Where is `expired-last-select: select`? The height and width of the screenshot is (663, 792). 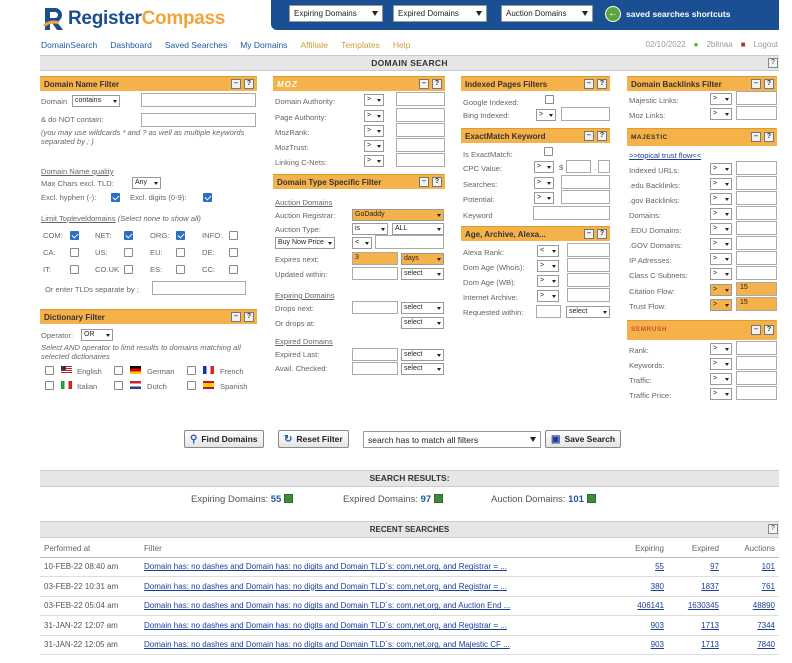
expired-last-select: select is located at coordinates (422, 355).